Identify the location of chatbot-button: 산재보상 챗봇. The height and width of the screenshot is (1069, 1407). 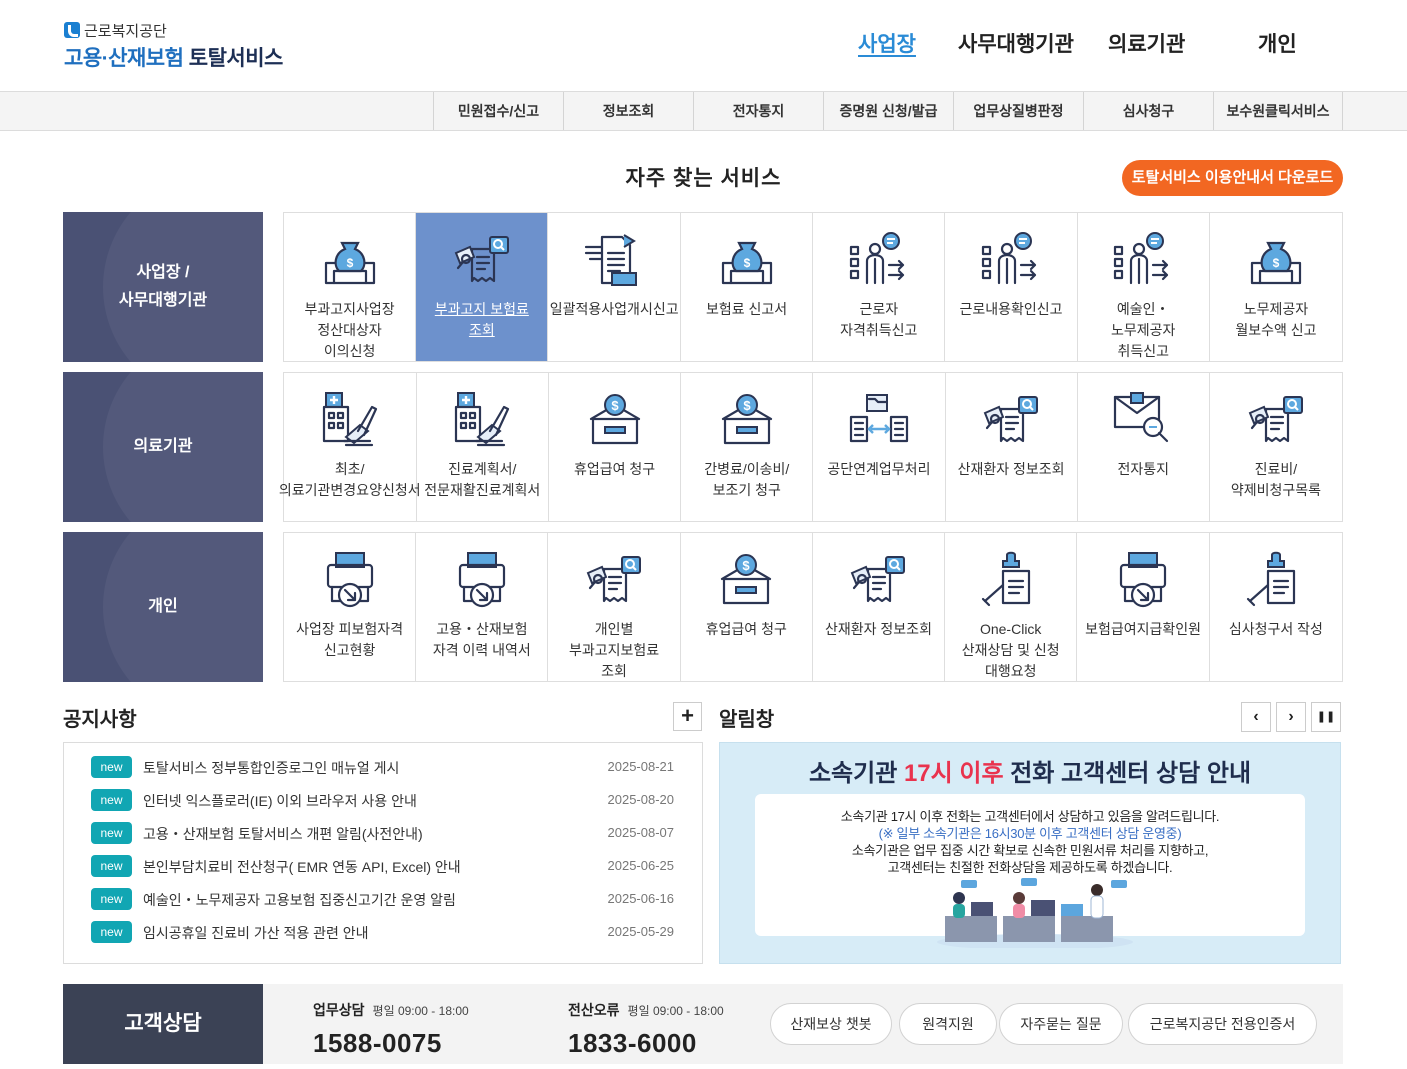
(831, 1024).